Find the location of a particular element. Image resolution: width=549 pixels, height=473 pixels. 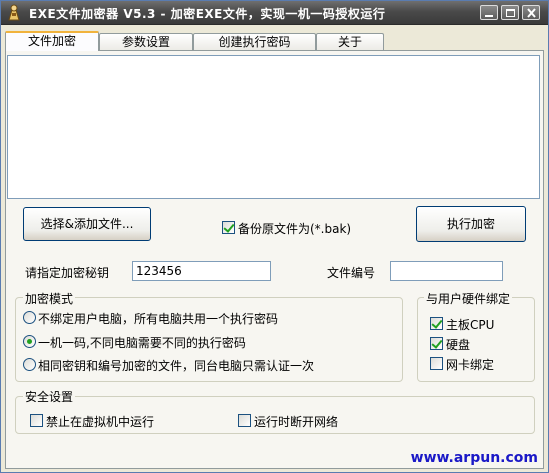

minimize-button is located at coordinates (489, 12).